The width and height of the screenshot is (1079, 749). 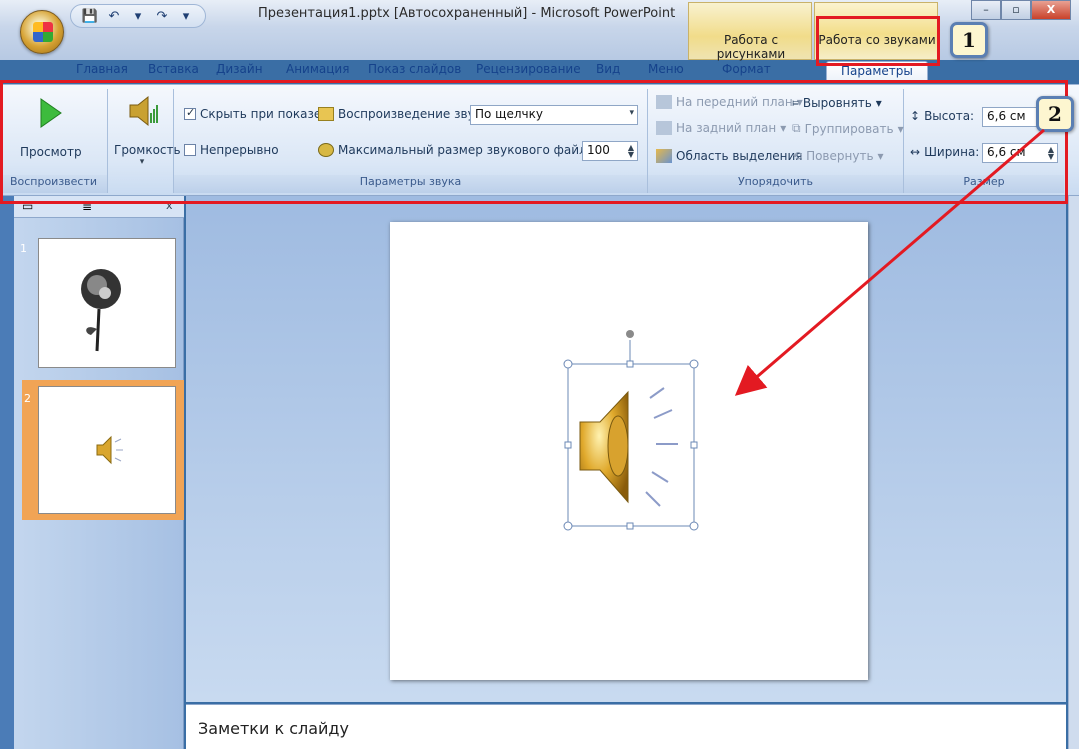 I want to click on arrow-icon, so click(x=889, y=262).